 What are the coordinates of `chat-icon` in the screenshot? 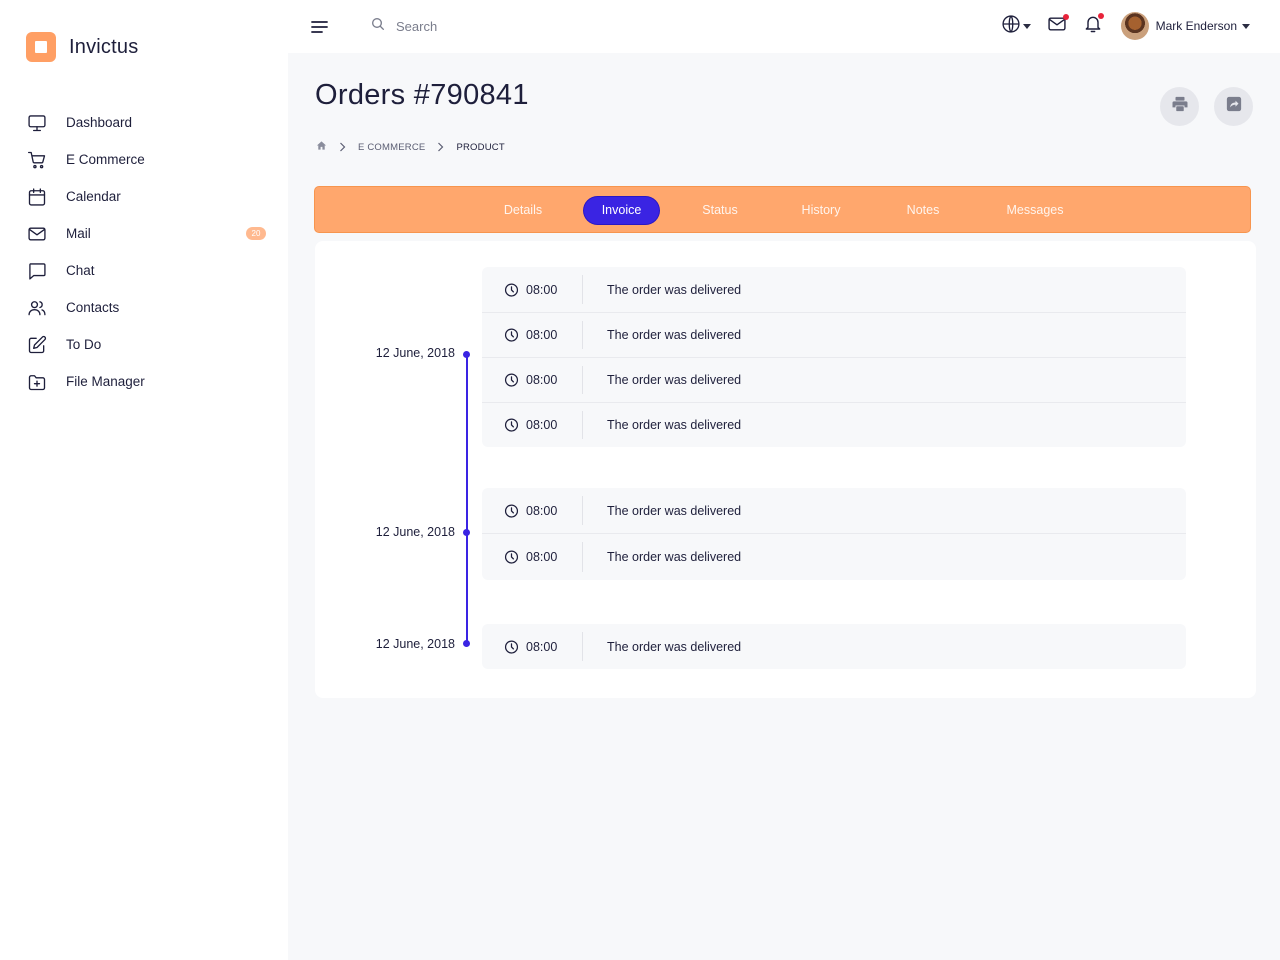 It's located at (37, 271).